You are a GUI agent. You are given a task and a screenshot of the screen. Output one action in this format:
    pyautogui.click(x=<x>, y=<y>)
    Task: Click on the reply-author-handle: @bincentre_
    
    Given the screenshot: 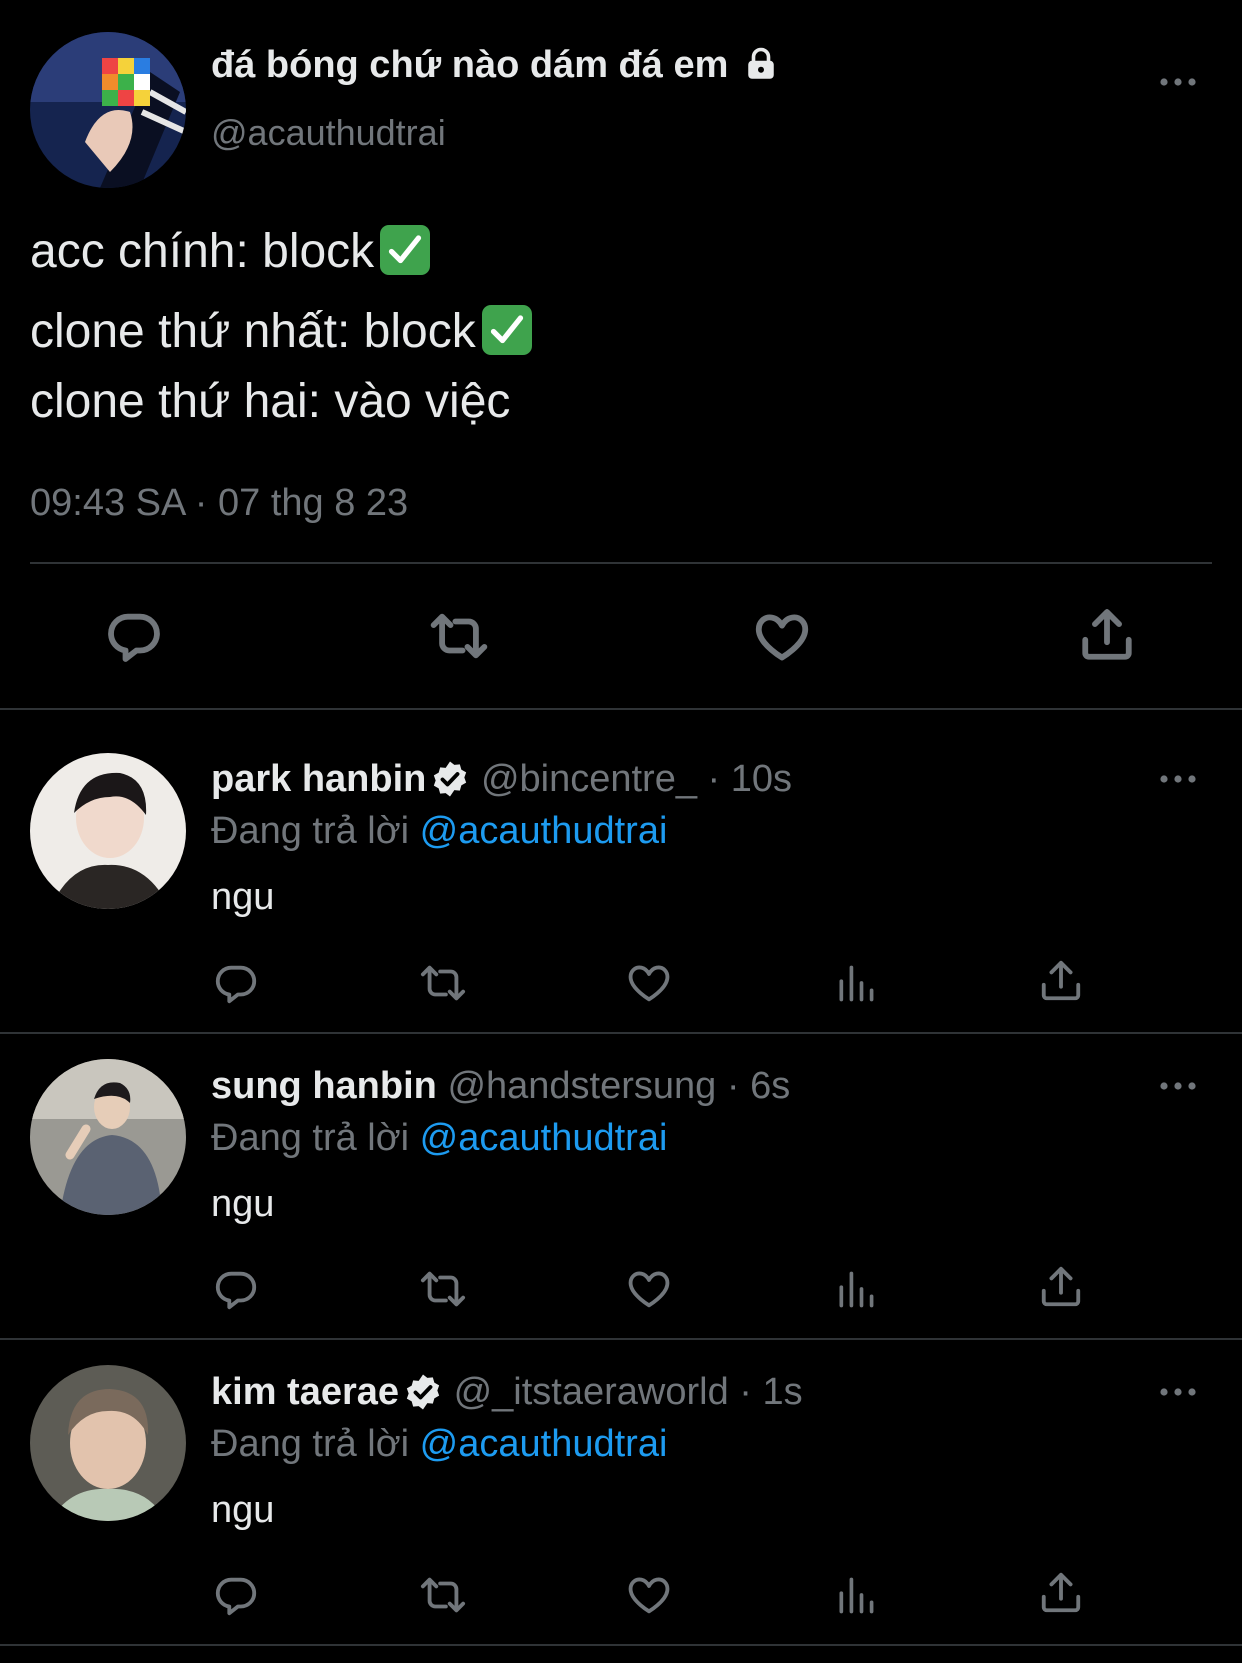 What is the action you would take?
    pyautogui.click(x=589, y=779)
    